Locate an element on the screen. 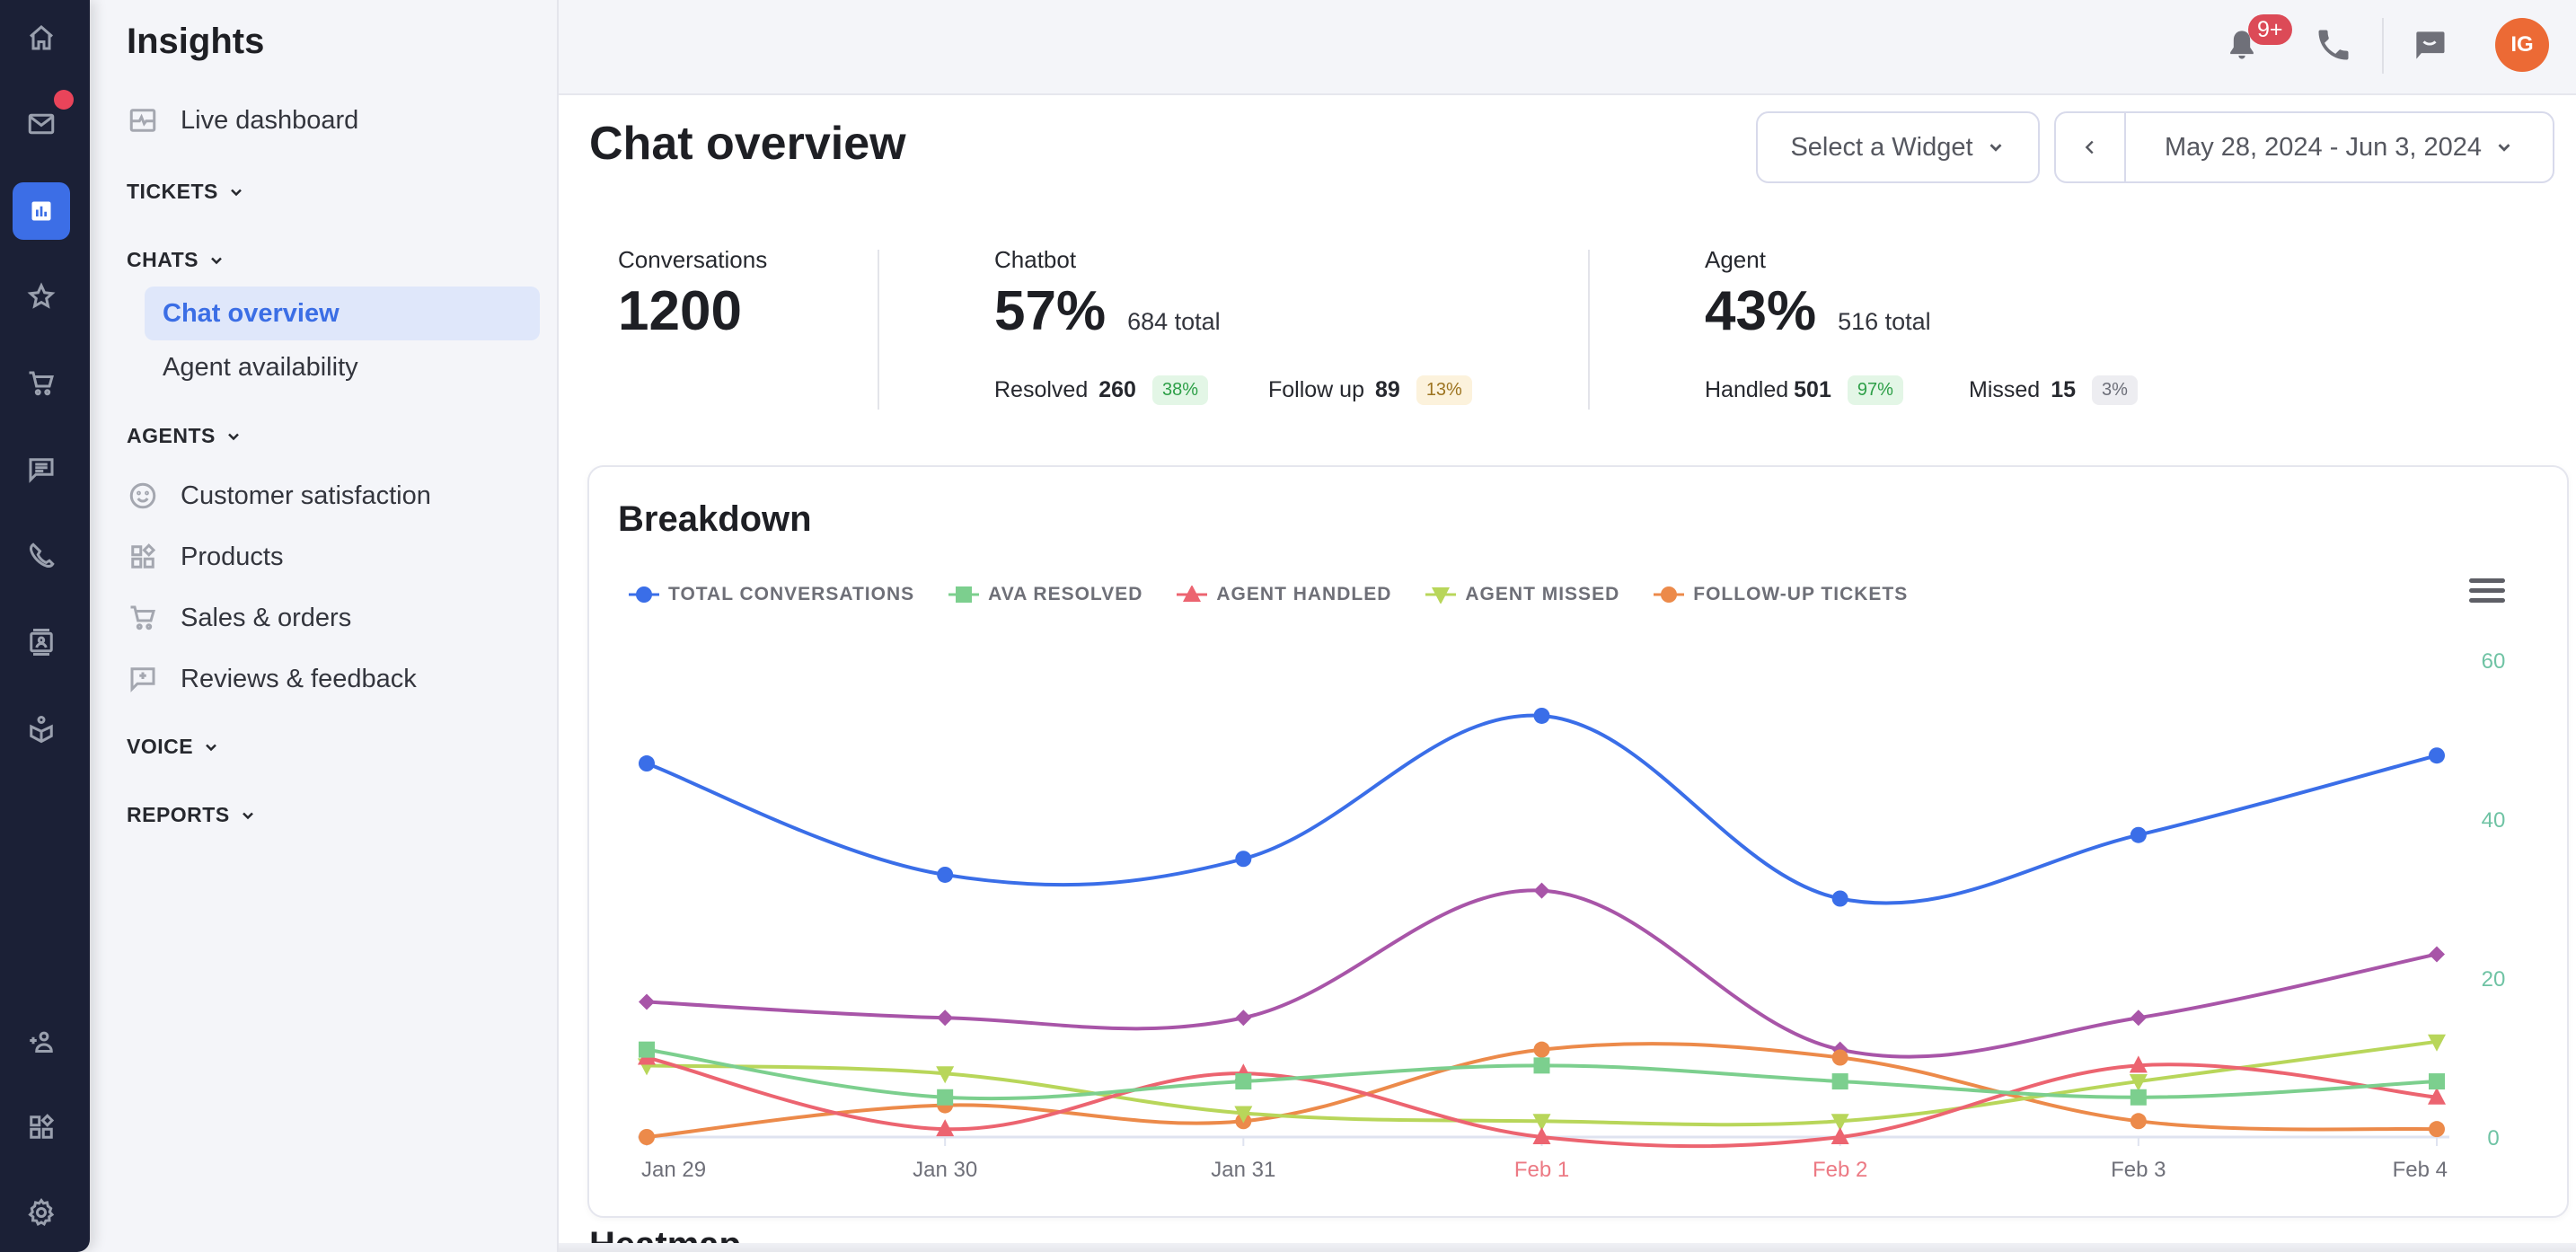 This screenshot has height=1252, width=2576. stat-label: Agent is located at coordinates (1735, 260).